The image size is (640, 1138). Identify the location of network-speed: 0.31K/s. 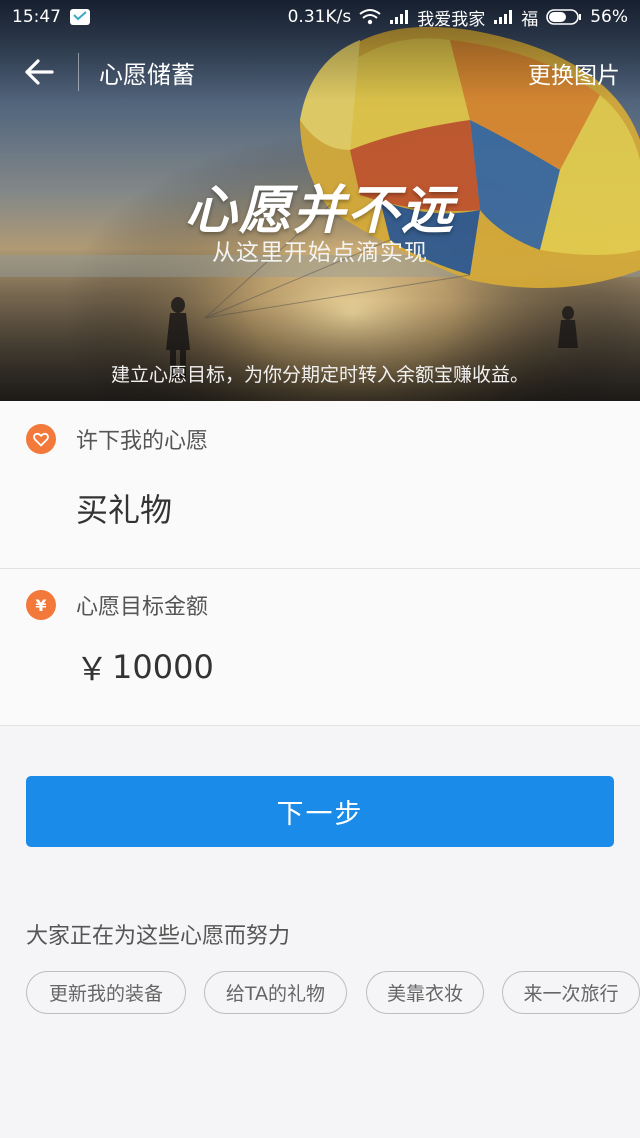
(319, 17).